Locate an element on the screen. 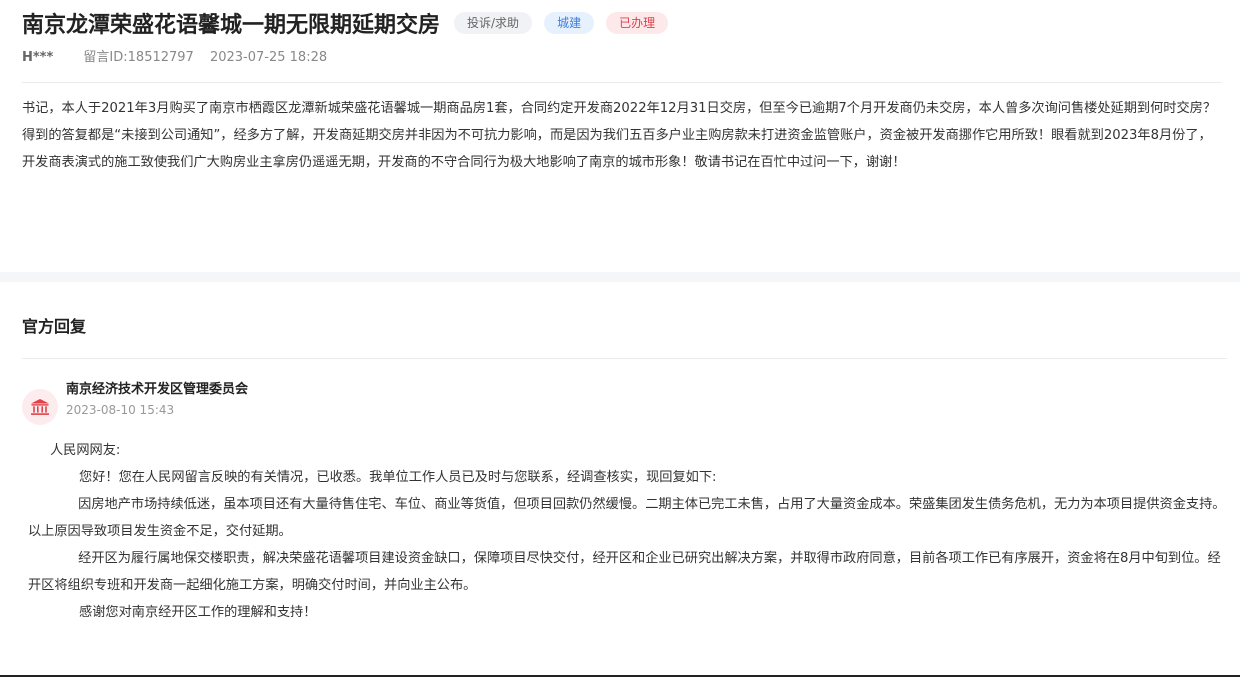 Image resolution: width=1240 pixels, height=677 pixels. post-date: 2023-07-25 18:28 is located at coordinates (268, 57).